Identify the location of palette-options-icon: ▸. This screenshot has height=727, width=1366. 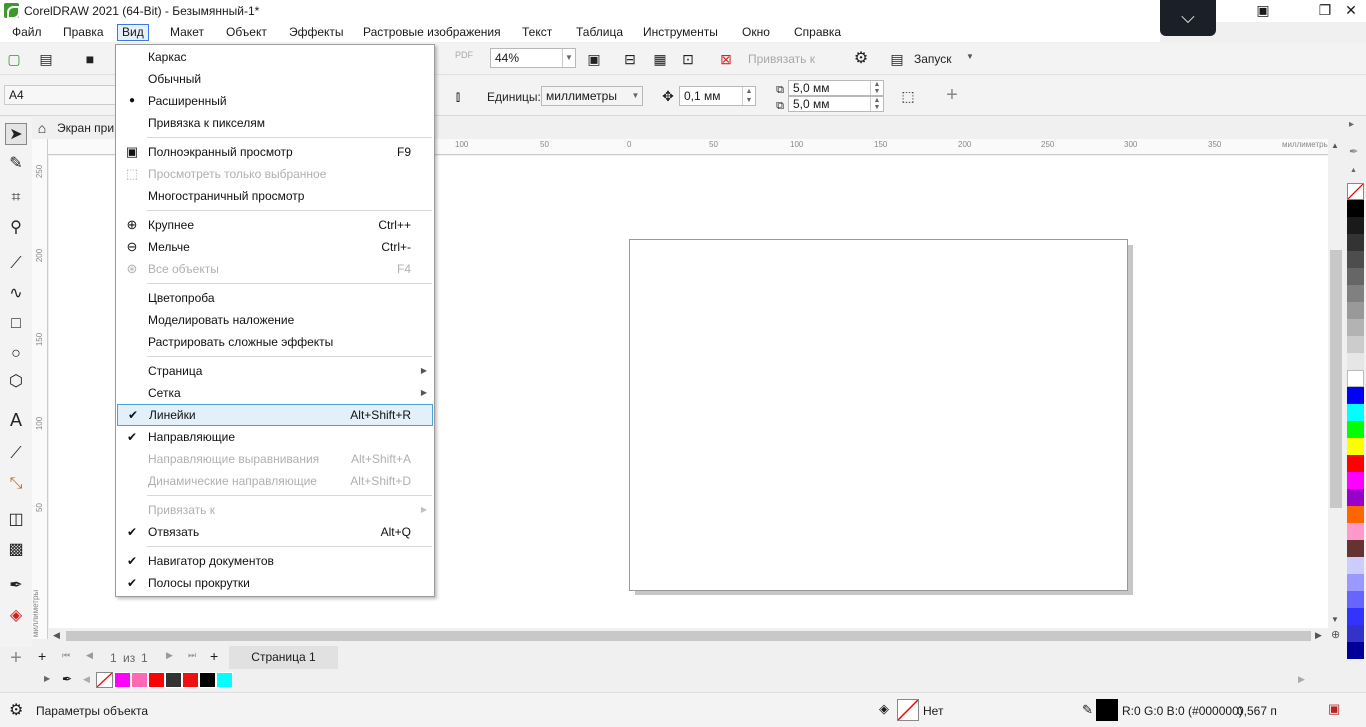
(1351, 124).